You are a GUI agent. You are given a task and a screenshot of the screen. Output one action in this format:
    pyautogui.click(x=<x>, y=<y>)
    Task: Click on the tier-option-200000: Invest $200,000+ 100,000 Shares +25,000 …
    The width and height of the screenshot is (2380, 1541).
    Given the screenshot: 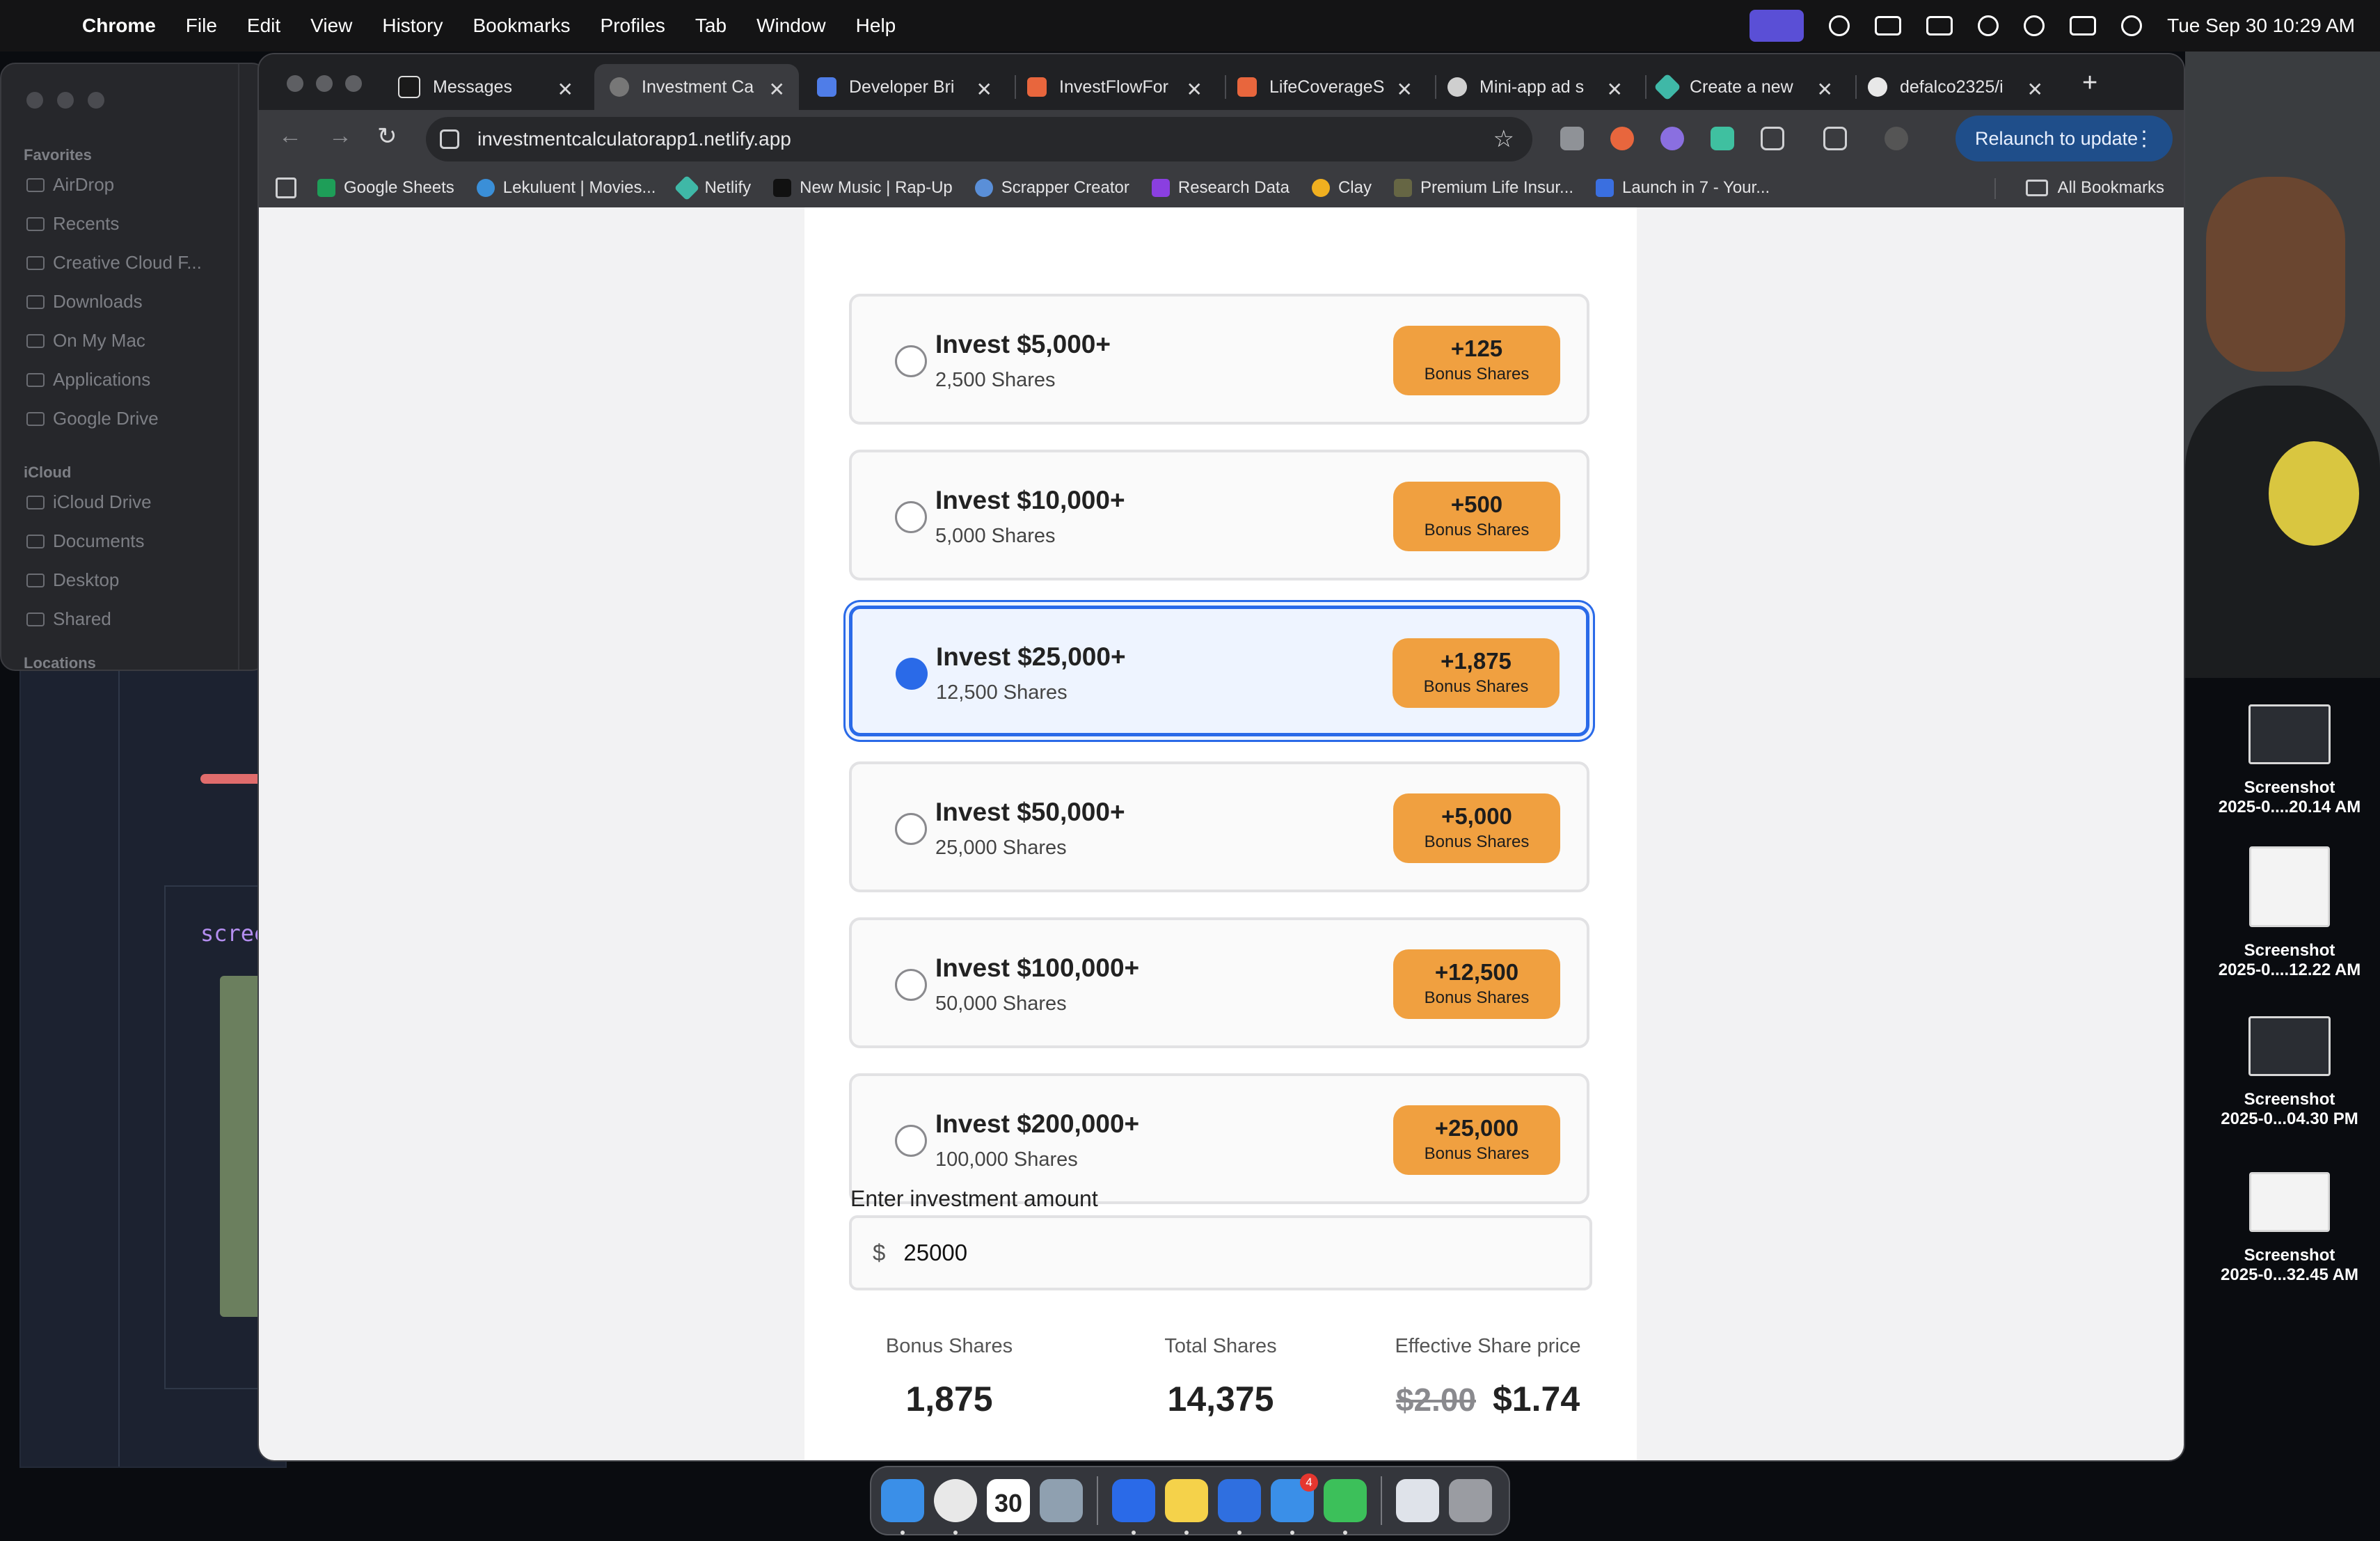 What is the action you would take?
    pyautogui.click(x=1219, y=1138)
    